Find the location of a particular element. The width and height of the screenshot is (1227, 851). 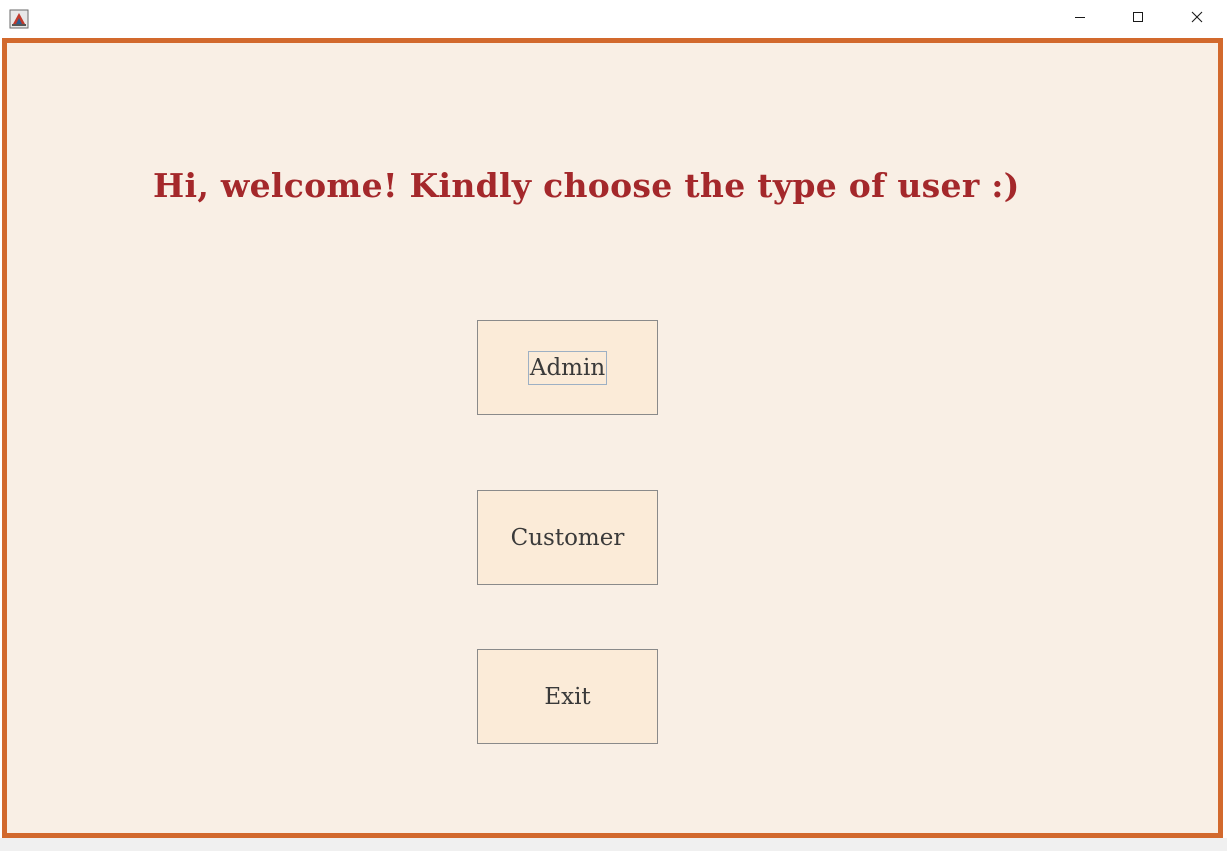

admin-button-label: Admin is located at coordinates (567, 367).